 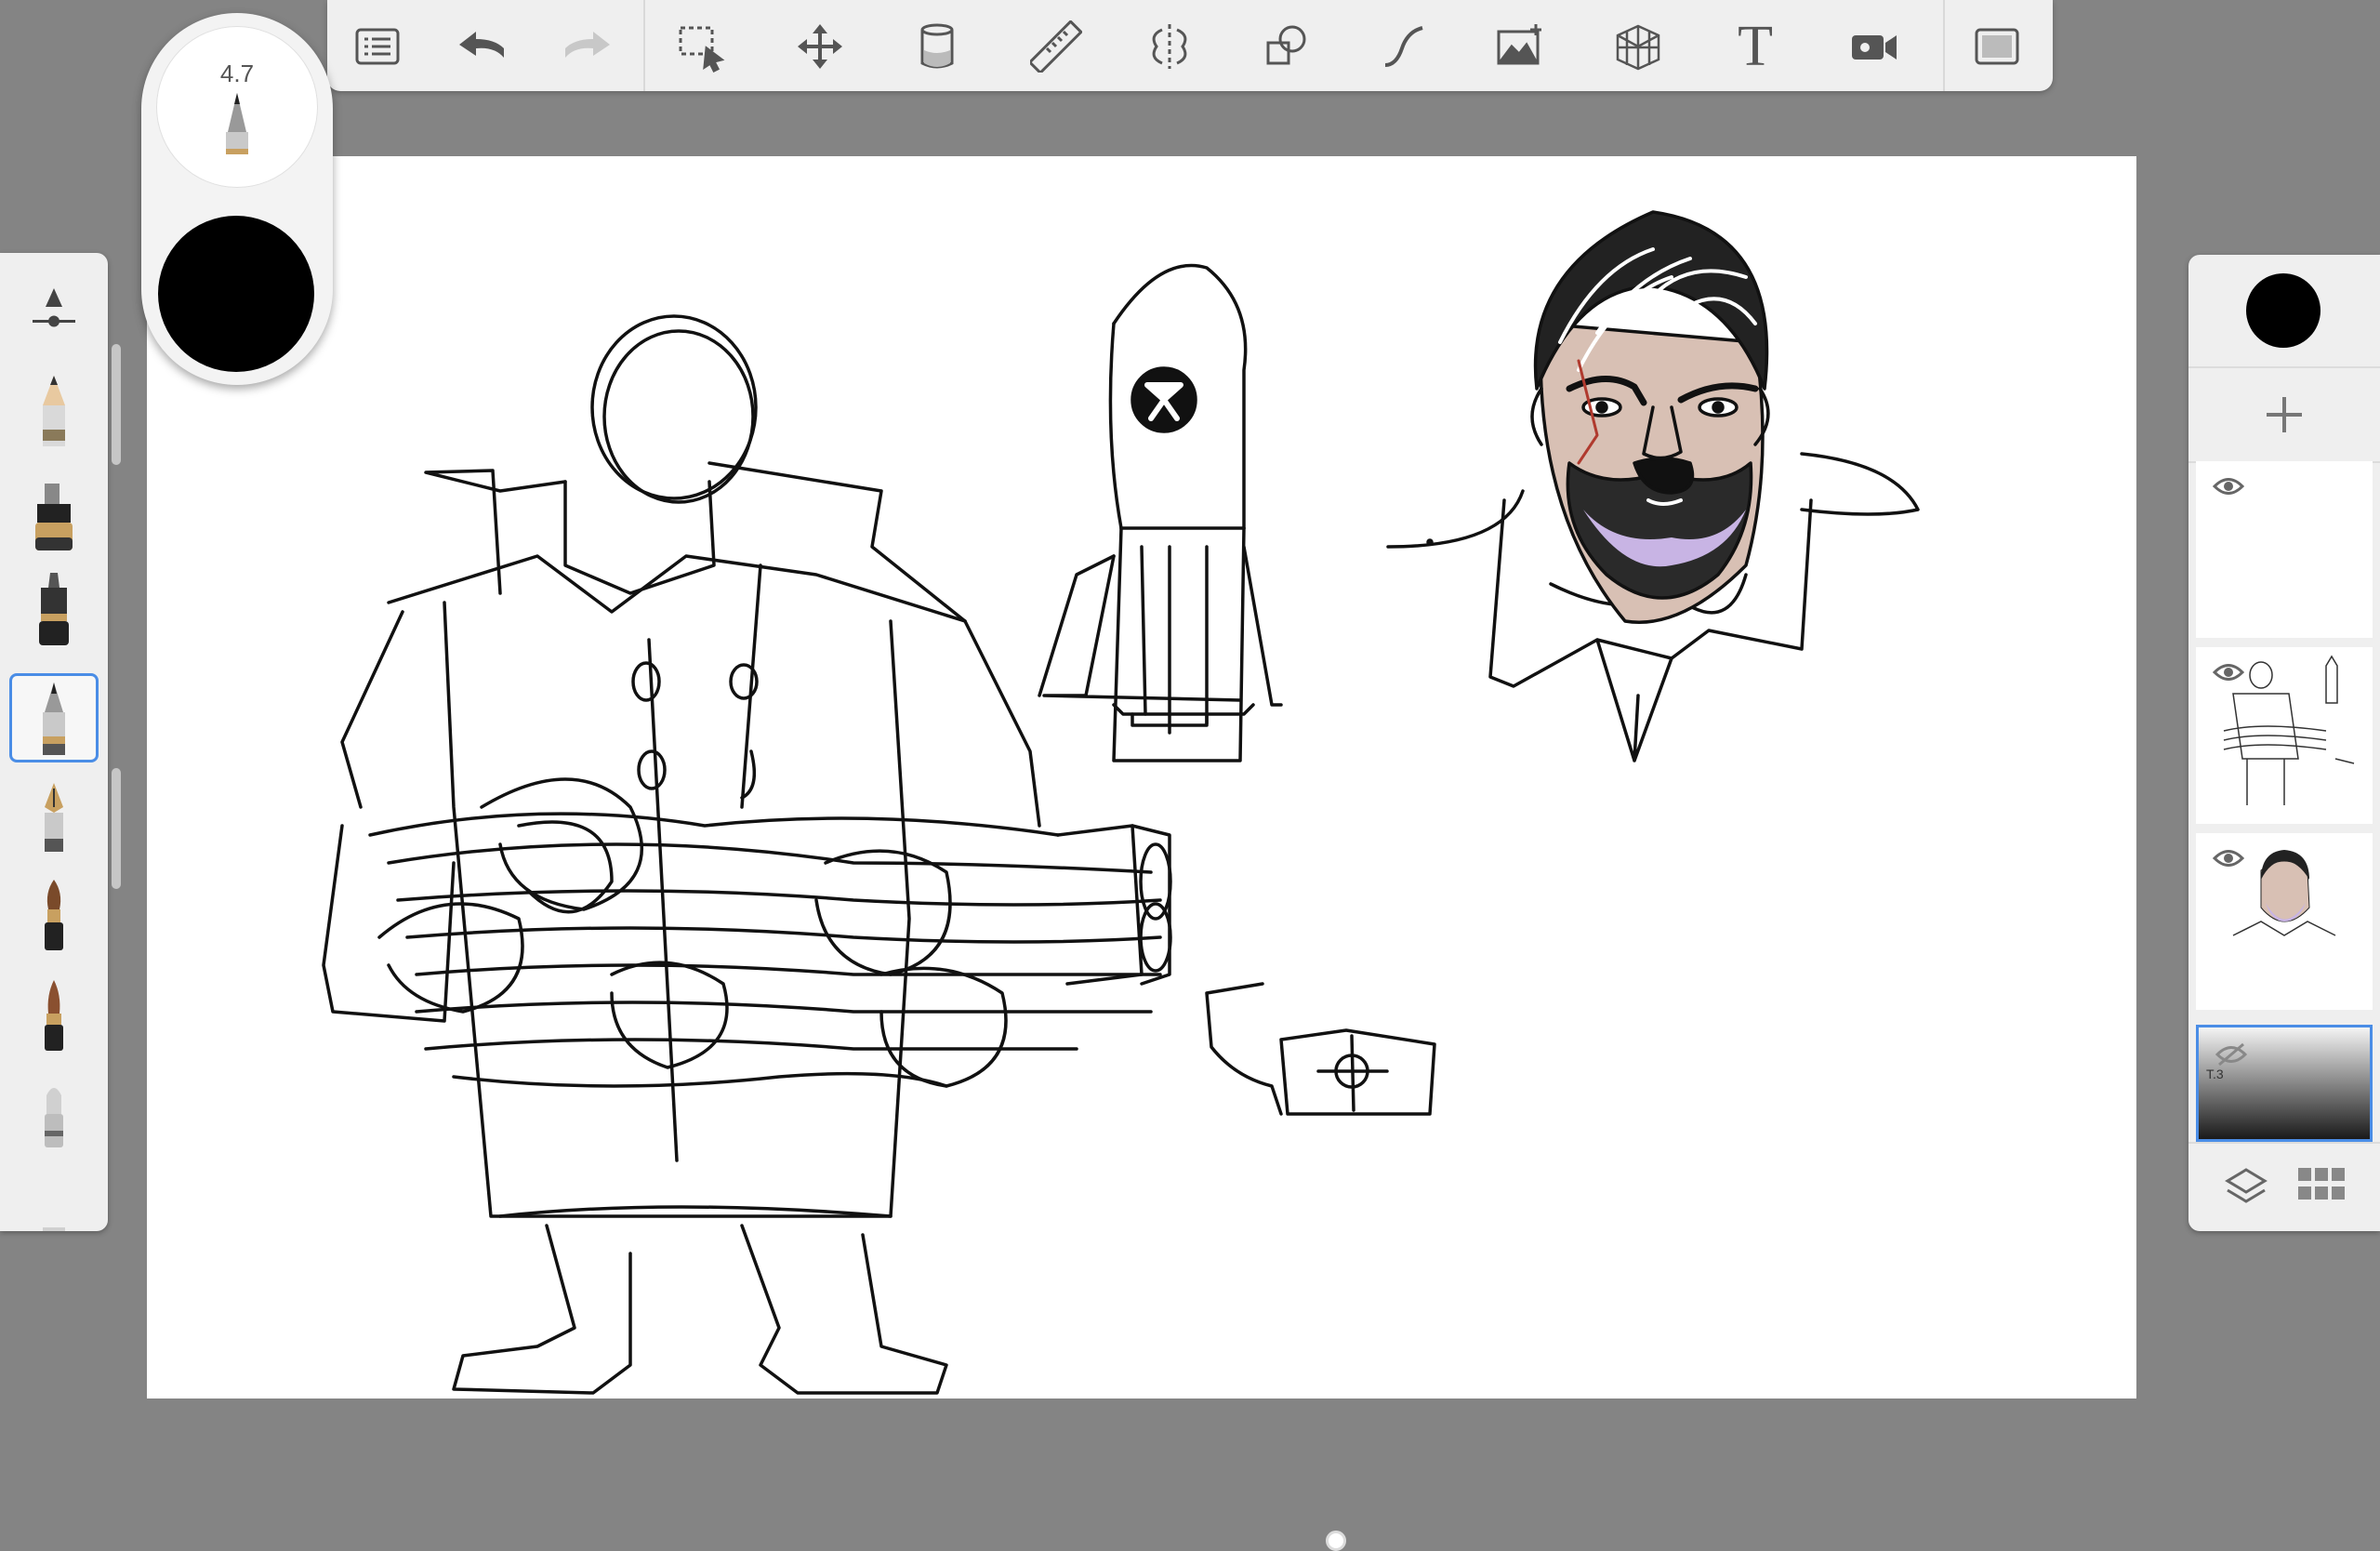 What do you see at coordinates (2246, 1186) in the screenshot?
I see `layers-stack-icon` at bounding box center [2246, 1186].